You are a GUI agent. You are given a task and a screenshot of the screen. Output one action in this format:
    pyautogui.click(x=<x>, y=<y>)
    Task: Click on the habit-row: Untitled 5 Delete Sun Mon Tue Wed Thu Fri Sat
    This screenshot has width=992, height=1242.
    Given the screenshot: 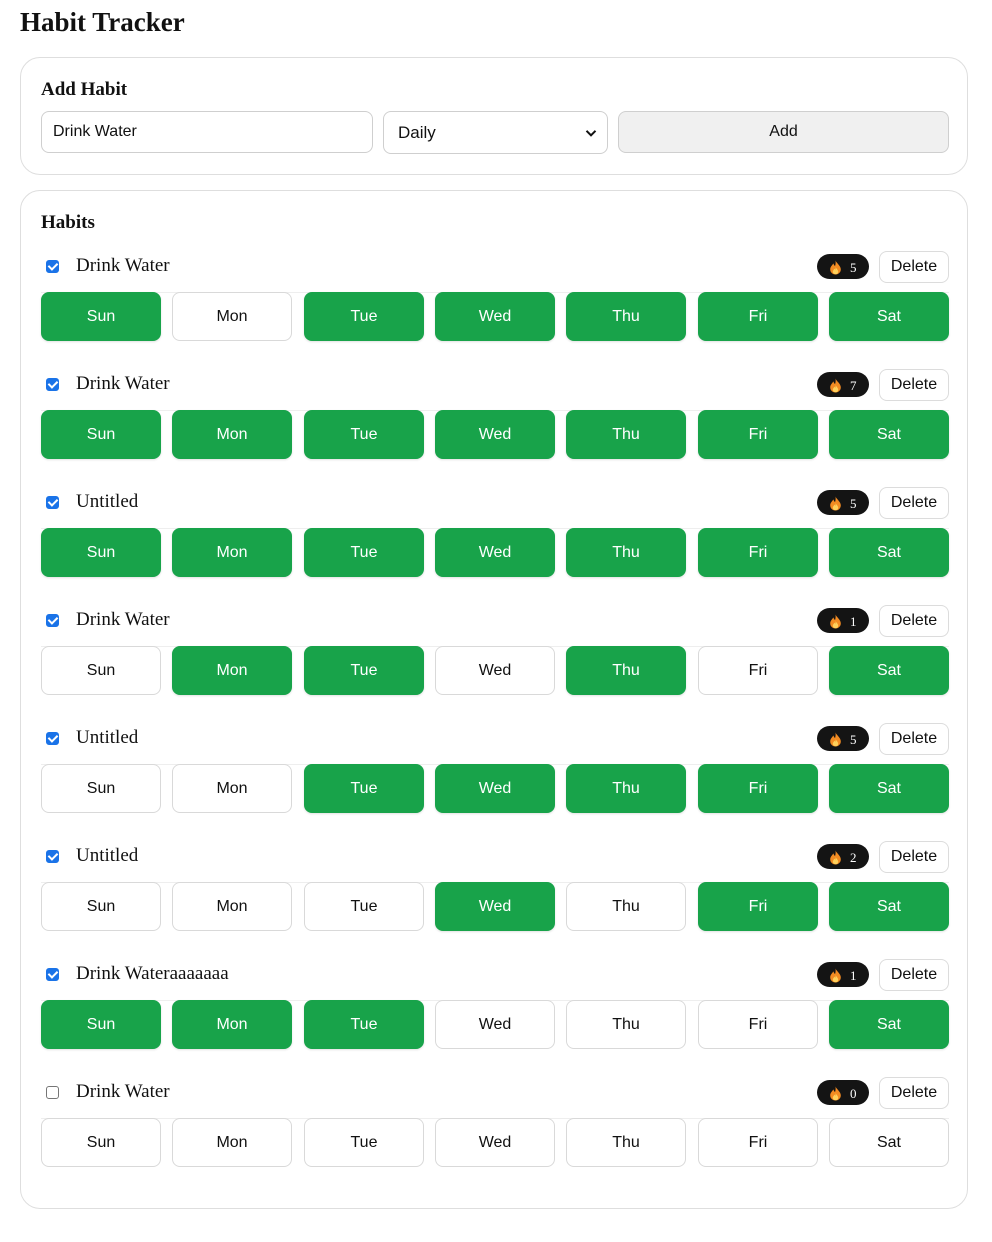 What is the action you would take?
    pyautogui.click(x=495, y=533)
    